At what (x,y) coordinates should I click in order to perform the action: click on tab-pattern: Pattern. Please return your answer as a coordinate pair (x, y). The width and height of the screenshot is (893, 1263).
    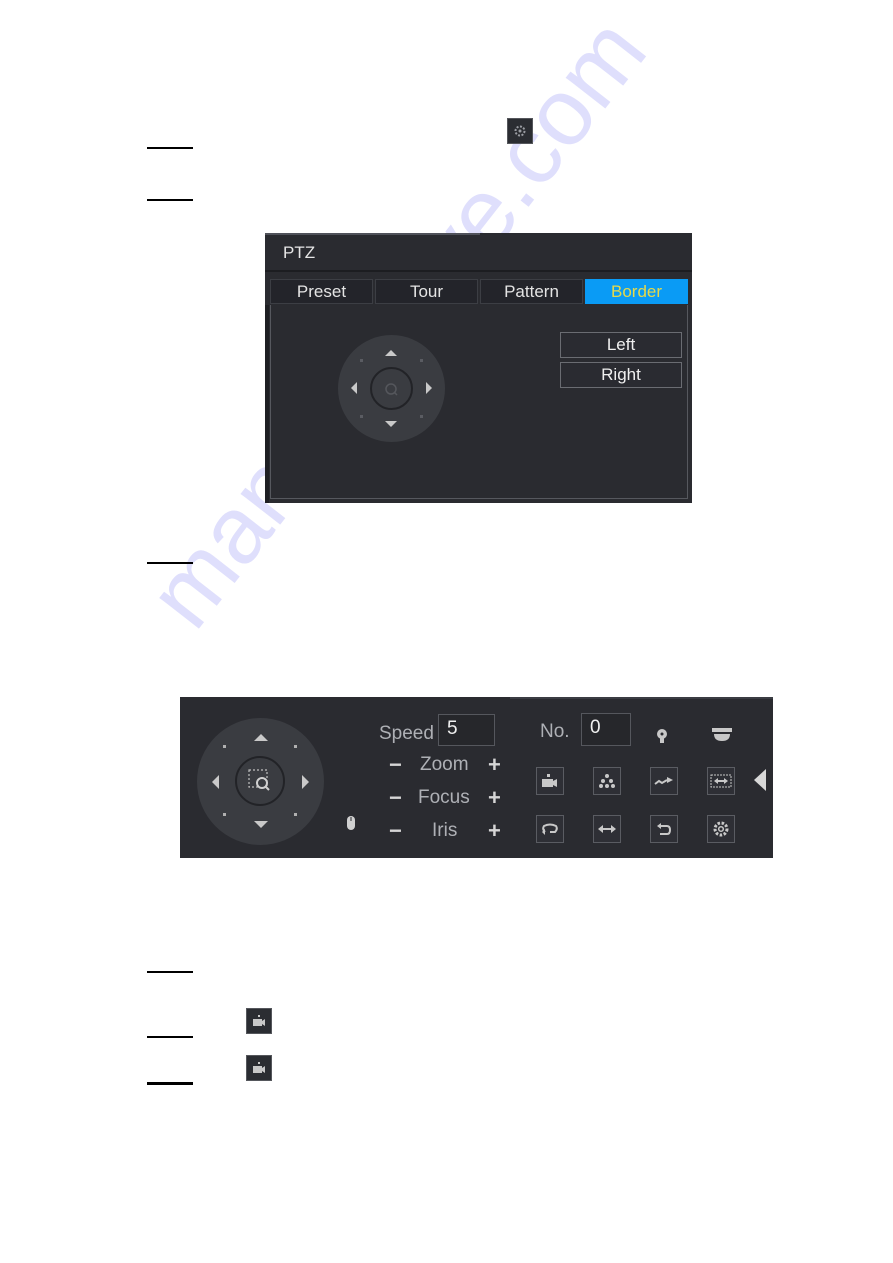
    Looking at the image, I should click on (531, 291).